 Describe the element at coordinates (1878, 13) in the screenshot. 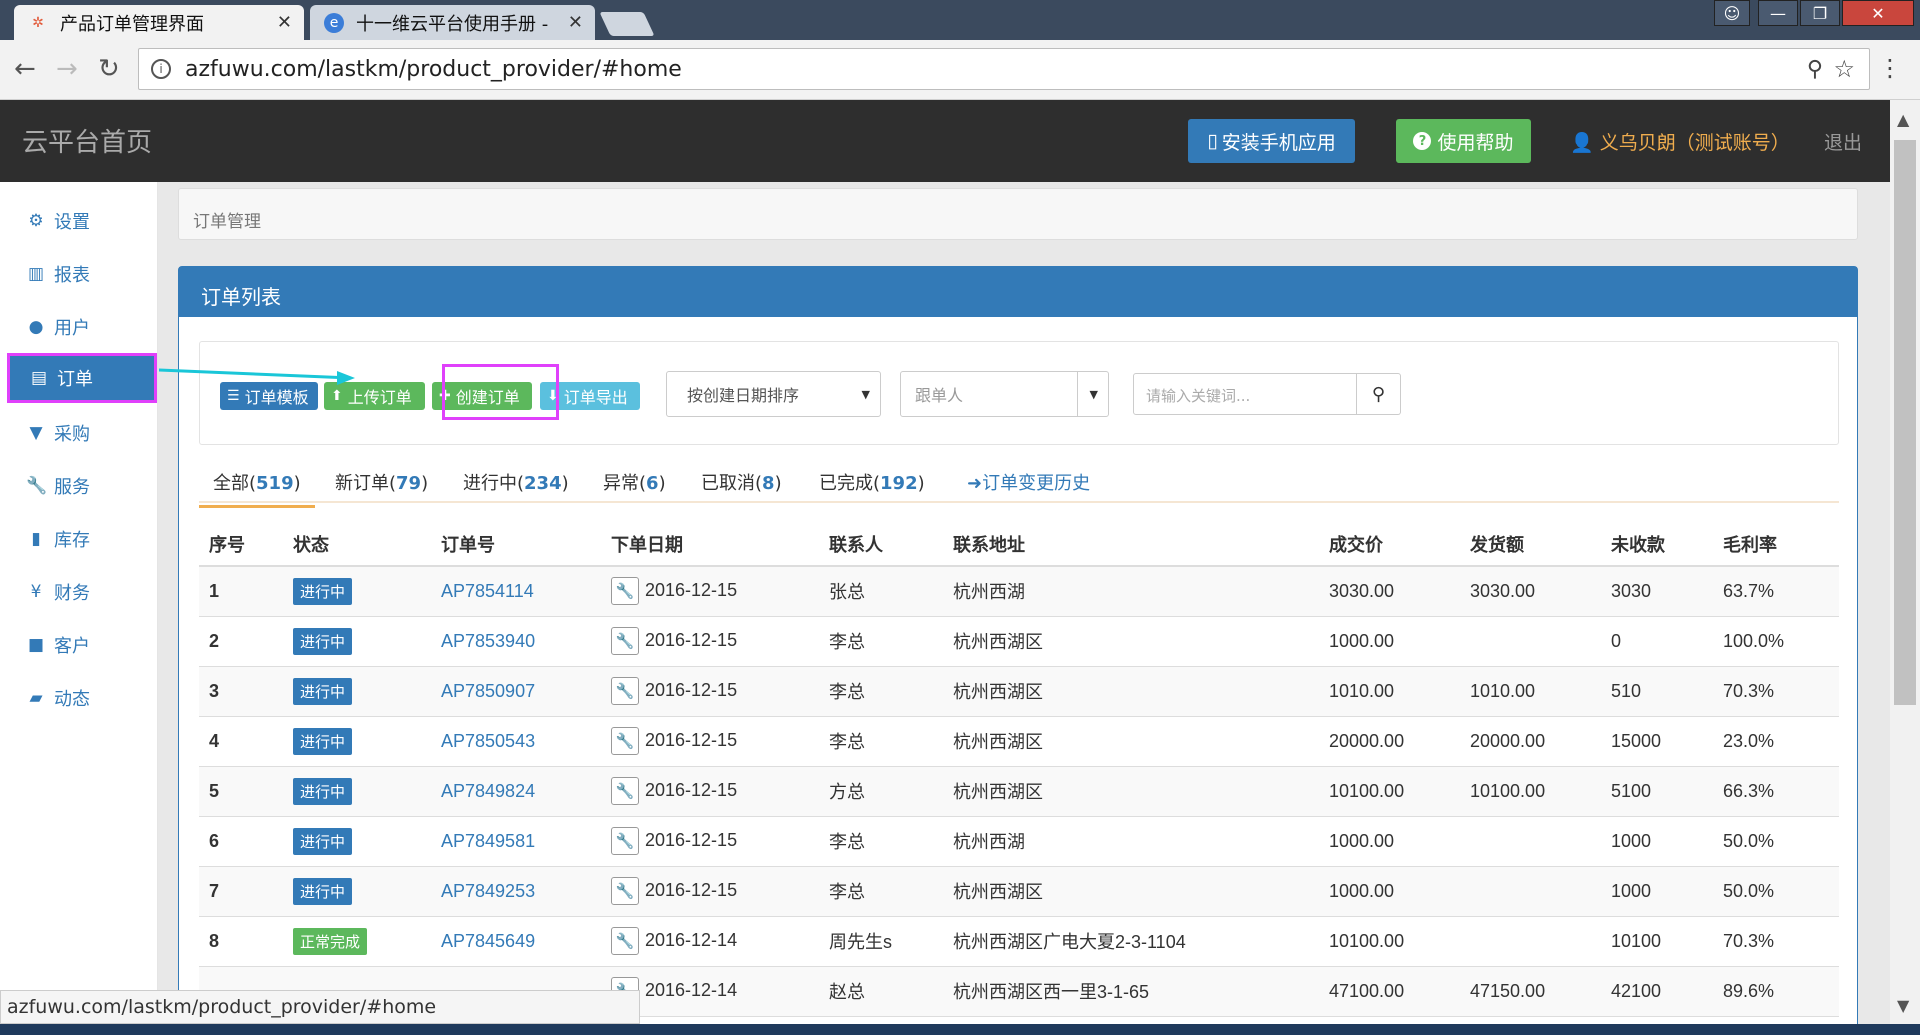

I see `close-window-button: ✕` at that location.